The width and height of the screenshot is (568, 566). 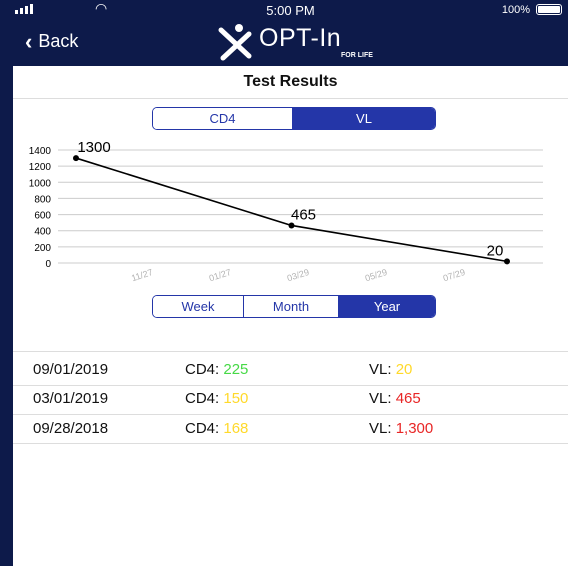 I want to click on result-vl: VL: 1,300, so click(x=401, y=428).